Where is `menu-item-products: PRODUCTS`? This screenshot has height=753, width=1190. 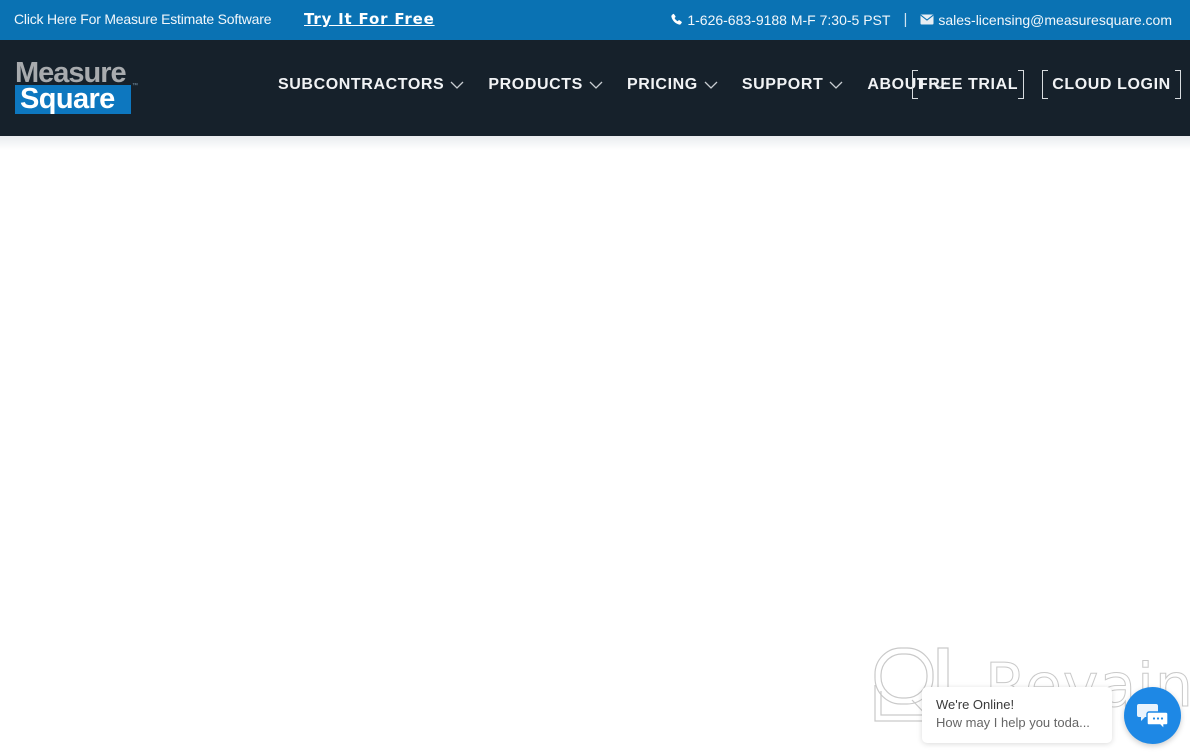
menu-item-products: PRODUCTS is located at coordinates (545, 85).